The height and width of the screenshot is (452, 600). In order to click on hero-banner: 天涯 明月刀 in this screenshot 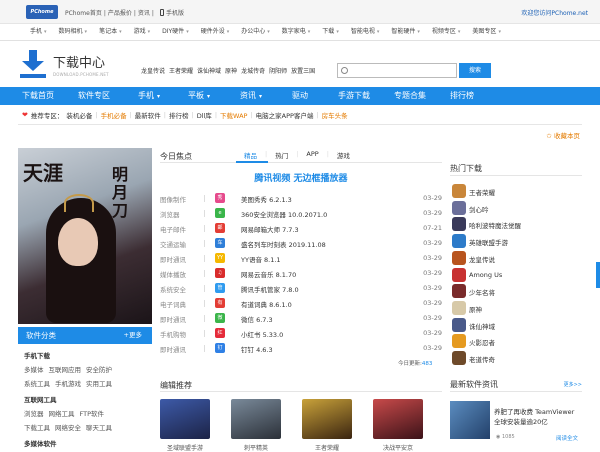, I will do `click(85, 236)`.